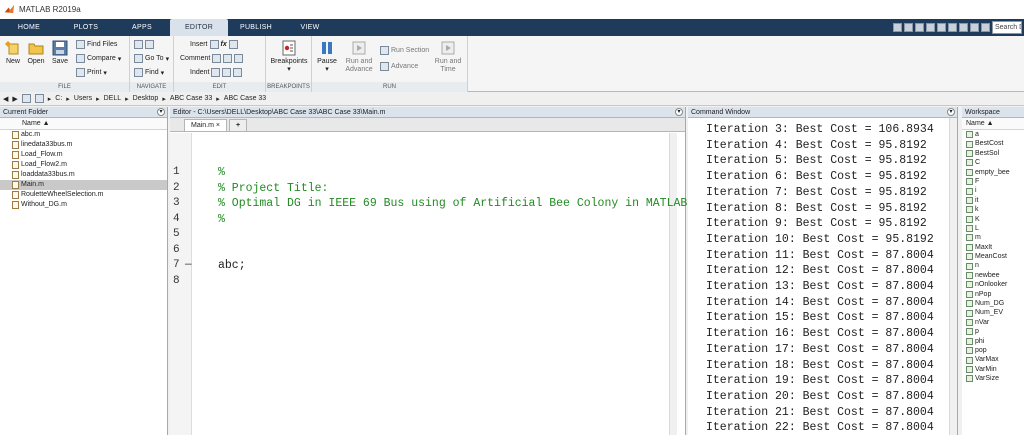  I want to click on workspace-variable: Num_EV, so click(993, 312).